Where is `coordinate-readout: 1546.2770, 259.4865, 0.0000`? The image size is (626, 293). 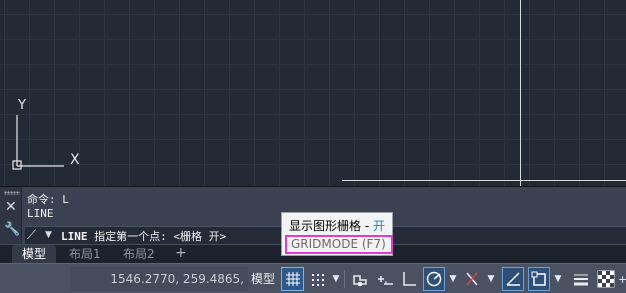
coordinate-readout: 1546.2770, 259.4865, 0.0000 is located at coordinates (159, 279).